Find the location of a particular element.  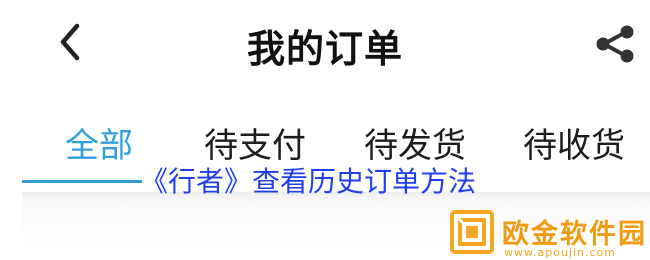

share-button is located at coordinates (616, 44).